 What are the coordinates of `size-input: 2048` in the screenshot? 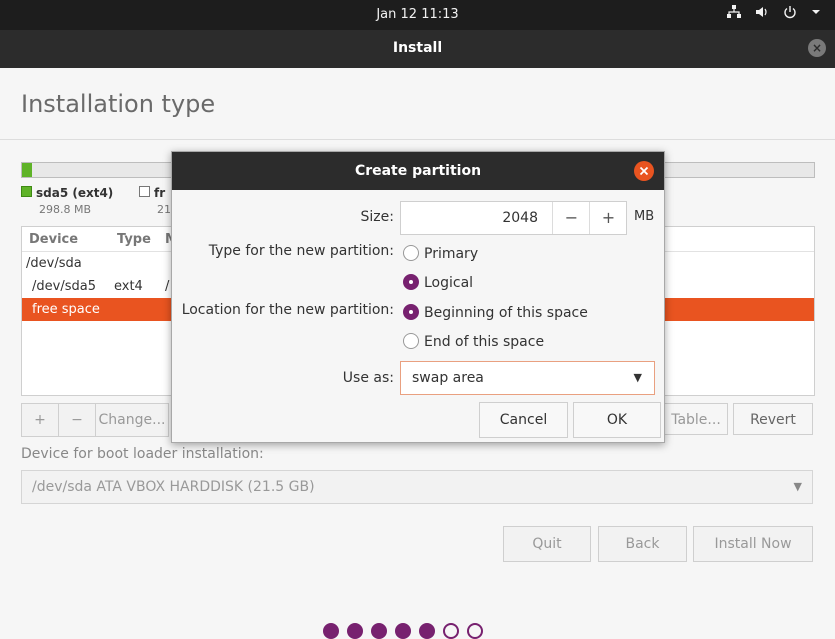 It's located at (520, 218).